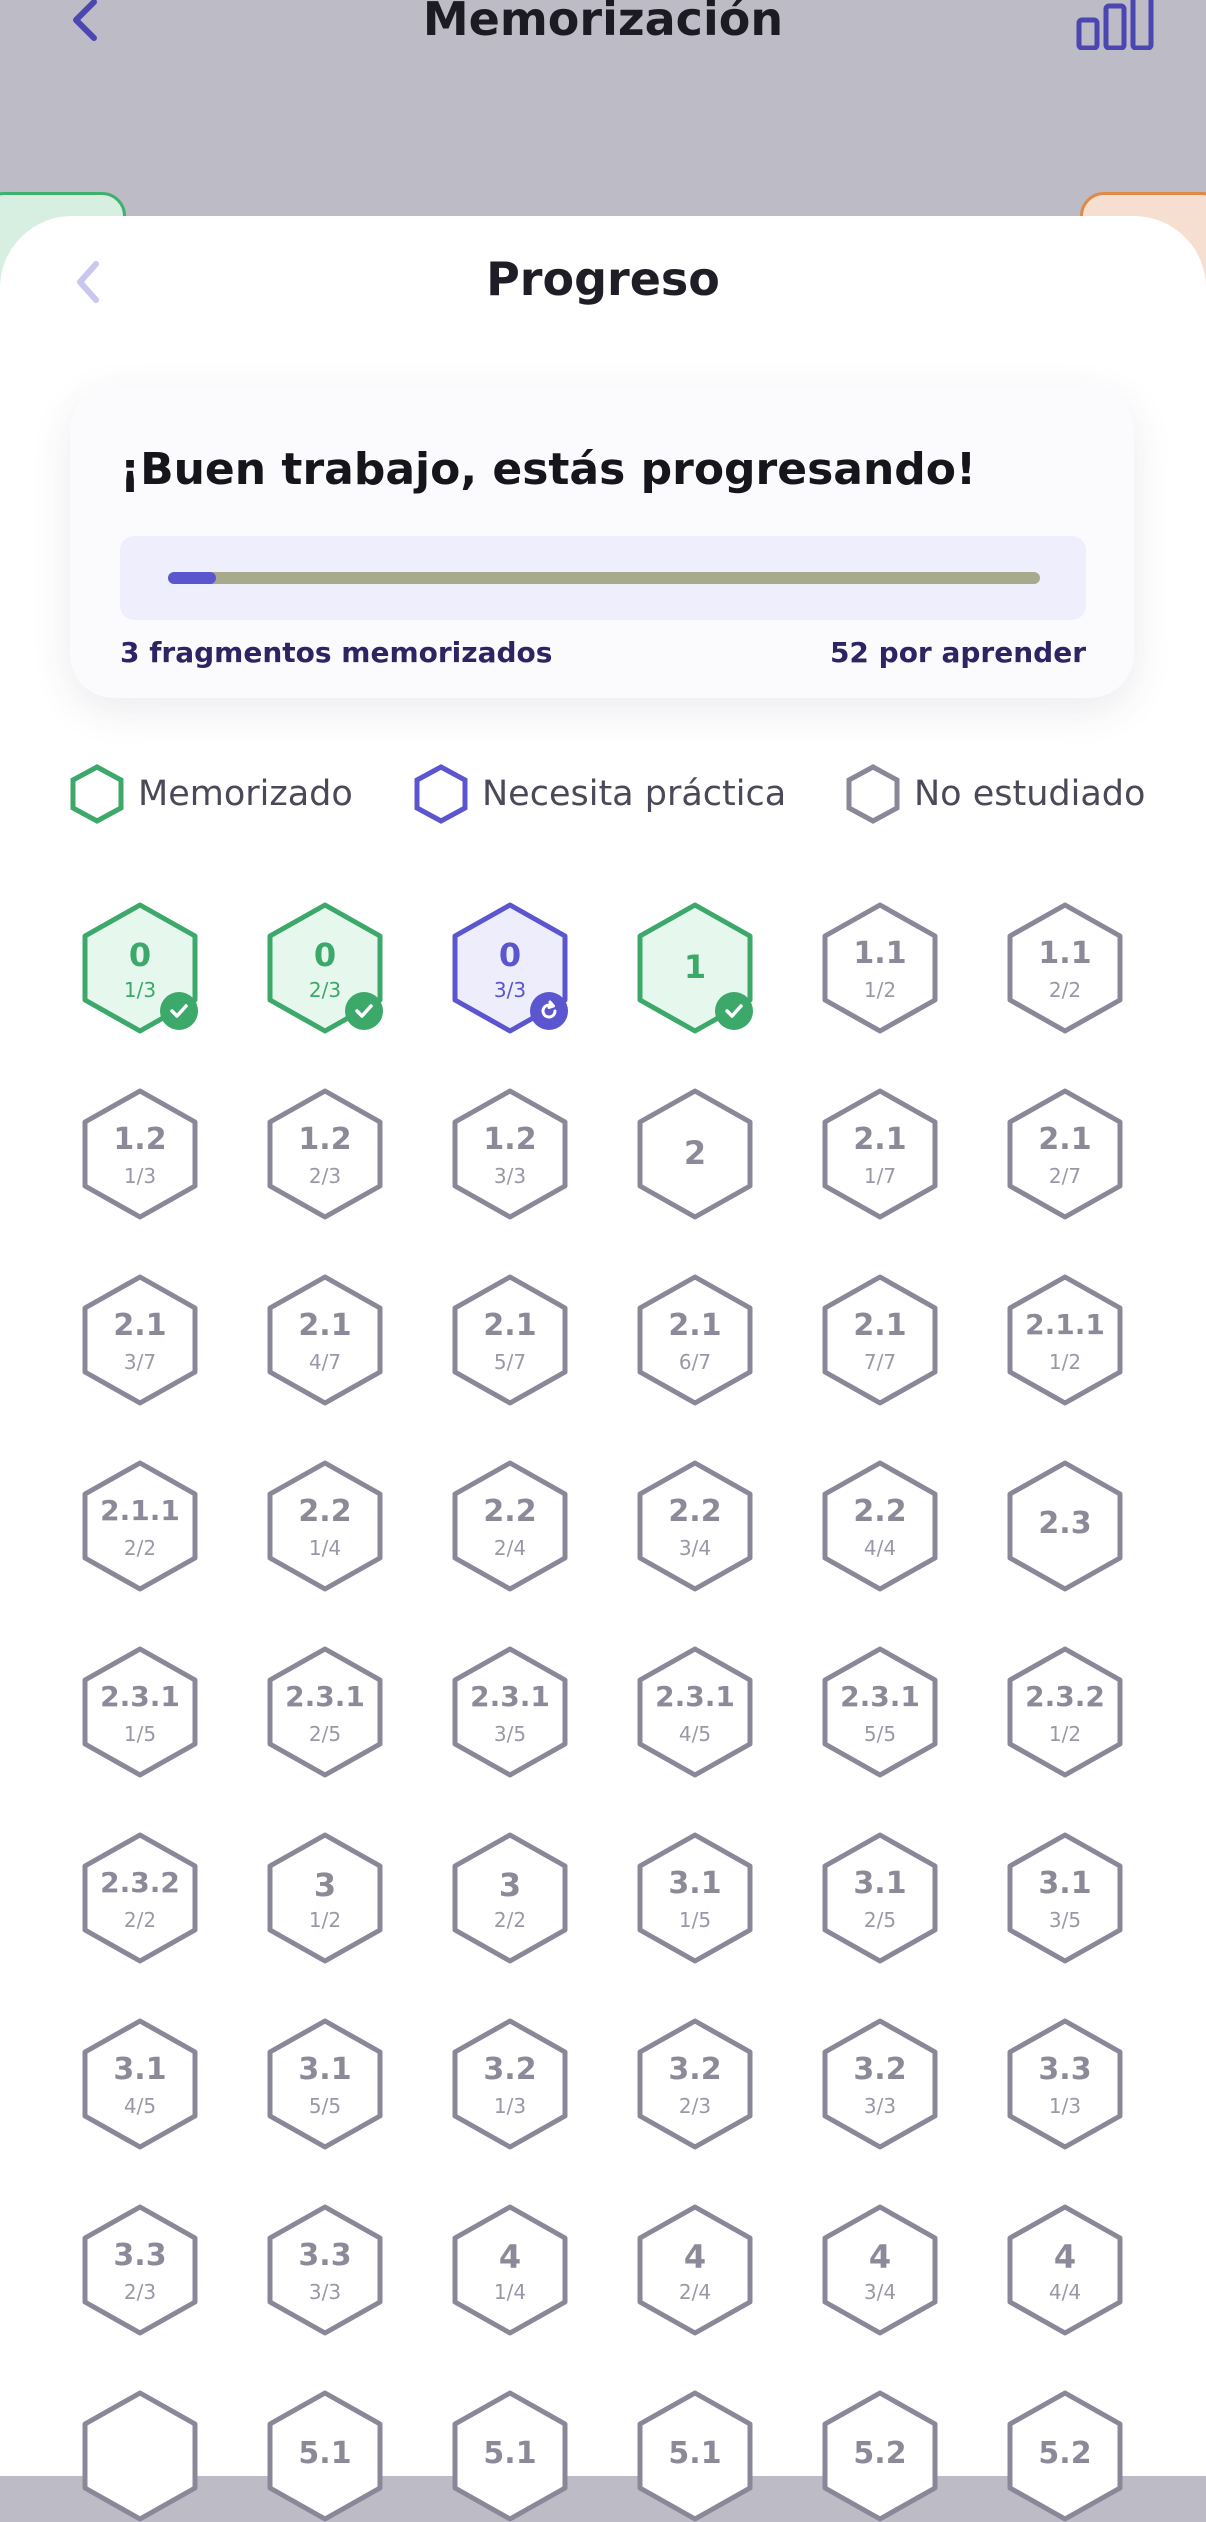 Image resolution: width=1206 pixels, height=2522 pixels. I want to click on fragment-hex-unstudied: 3.3 3/3, so click(325, 2270).